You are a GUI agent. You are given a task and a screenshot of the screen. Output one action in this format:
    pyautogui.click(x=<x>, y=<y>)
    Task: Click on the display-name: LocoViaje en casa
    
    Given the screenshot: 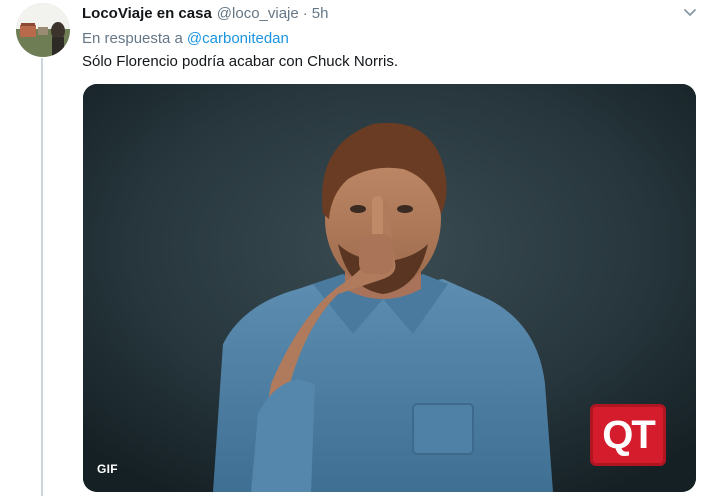 What is the action you would take?
    pyautogui.click(x=147, y=14)
    